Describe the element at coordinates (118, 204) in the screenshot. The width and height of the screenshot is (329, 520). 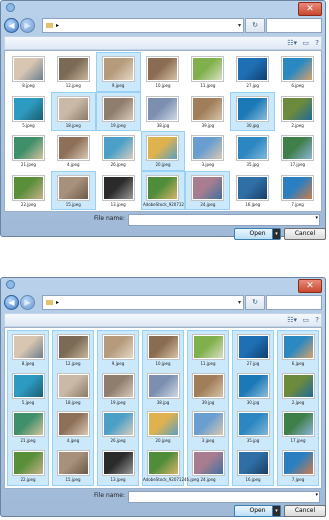
I see `file-name-caption: 13.jpeg` at that location.